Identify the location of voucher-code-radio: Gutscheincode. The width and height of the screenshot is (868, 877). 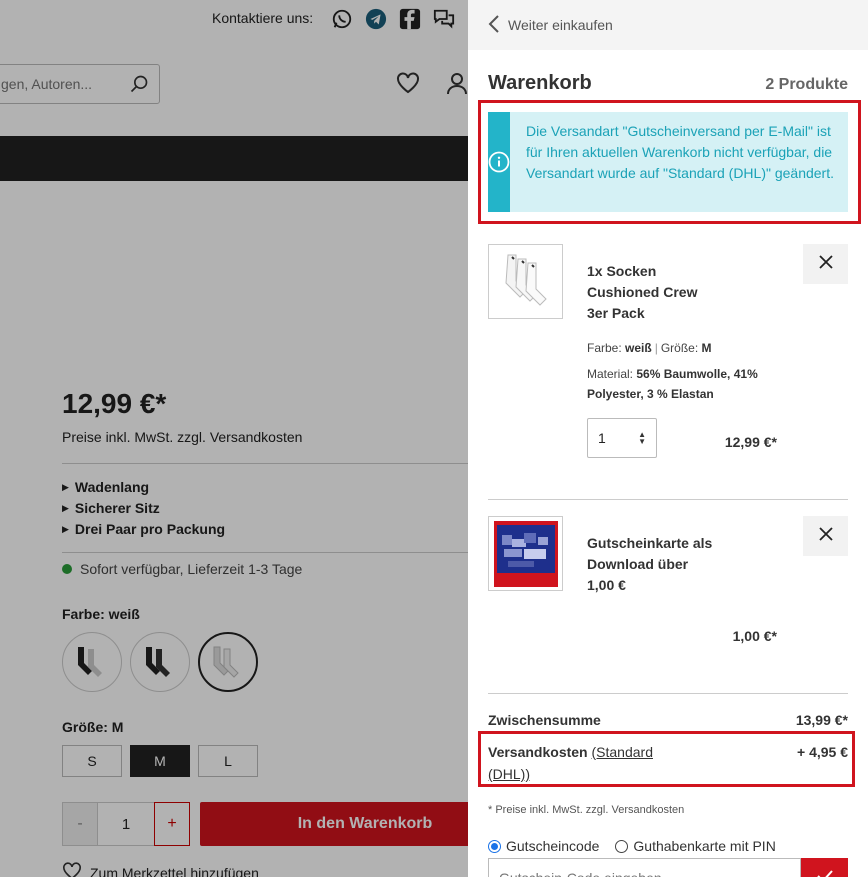
(543, 846).